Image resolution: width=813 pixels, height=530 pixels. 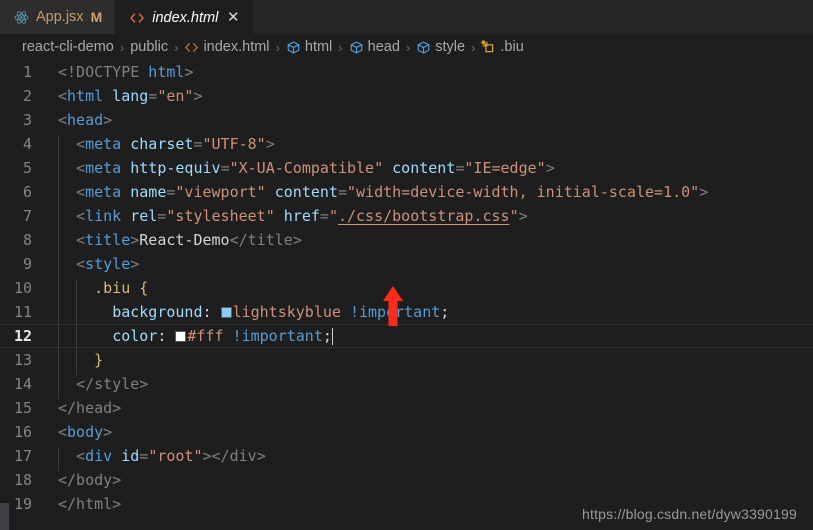 I want to click on code-line: 17 <div id="root"></div>, so click(x=406, y=457).